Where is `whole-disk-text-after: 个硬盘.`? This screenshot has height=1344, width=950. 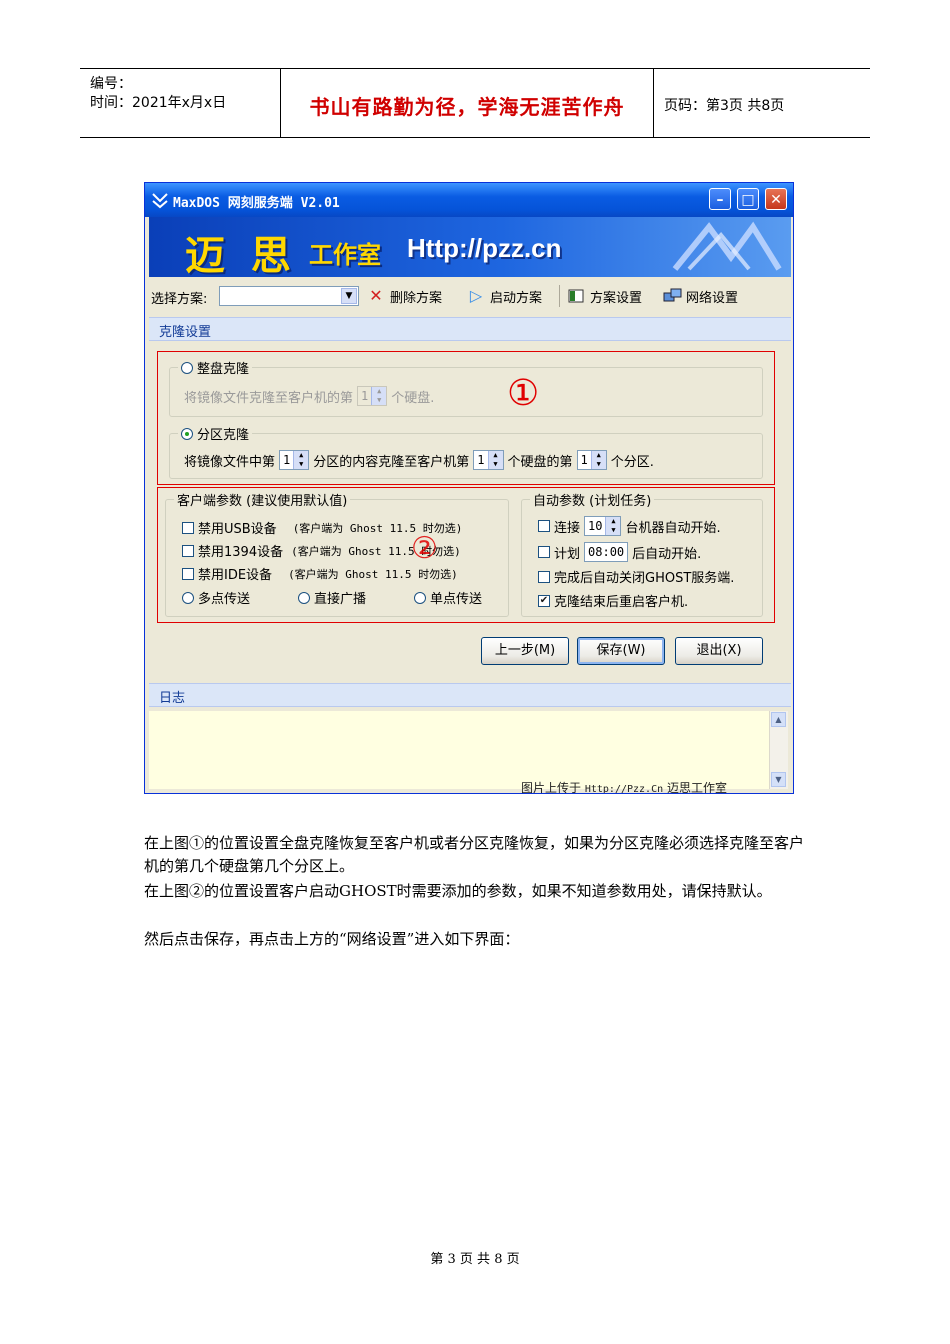 whole-disk-text-after: 个硬盘. is located at coordinates (413, 398).